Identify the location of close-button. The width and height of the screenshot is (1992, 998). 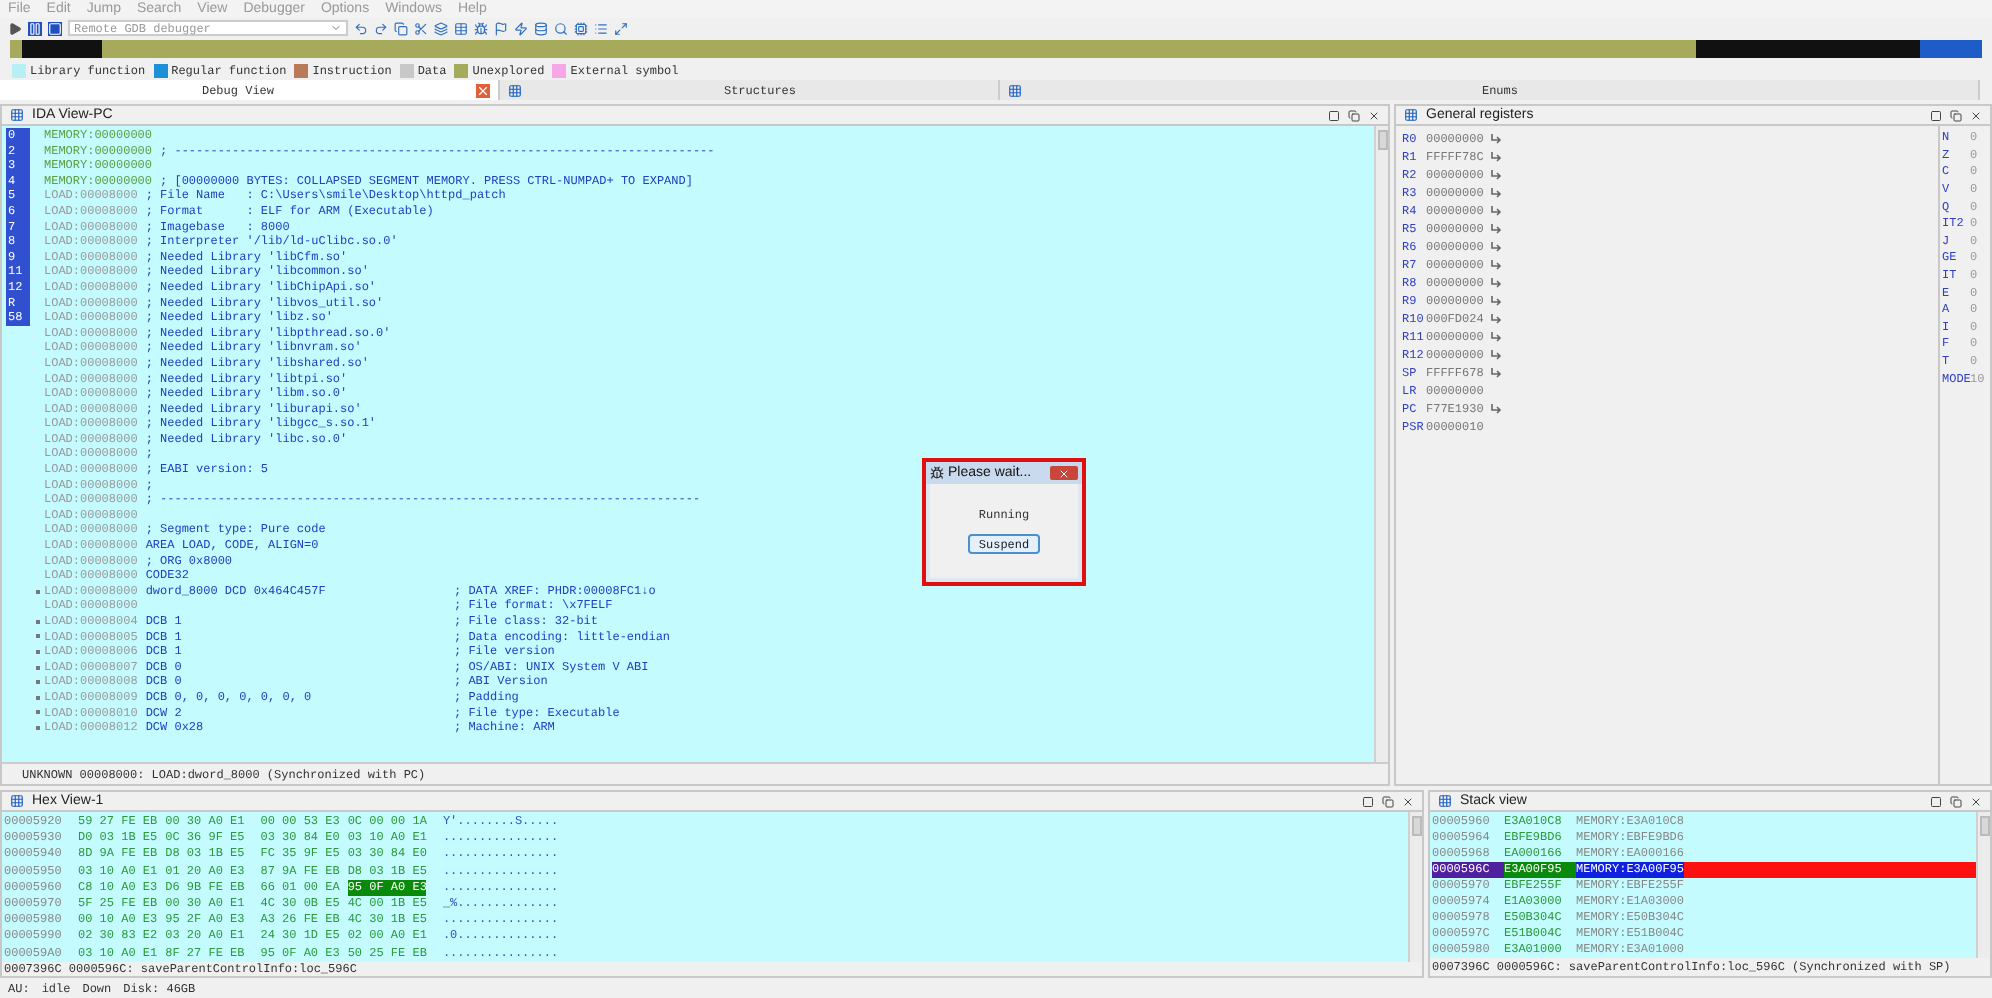
(1064, 473).